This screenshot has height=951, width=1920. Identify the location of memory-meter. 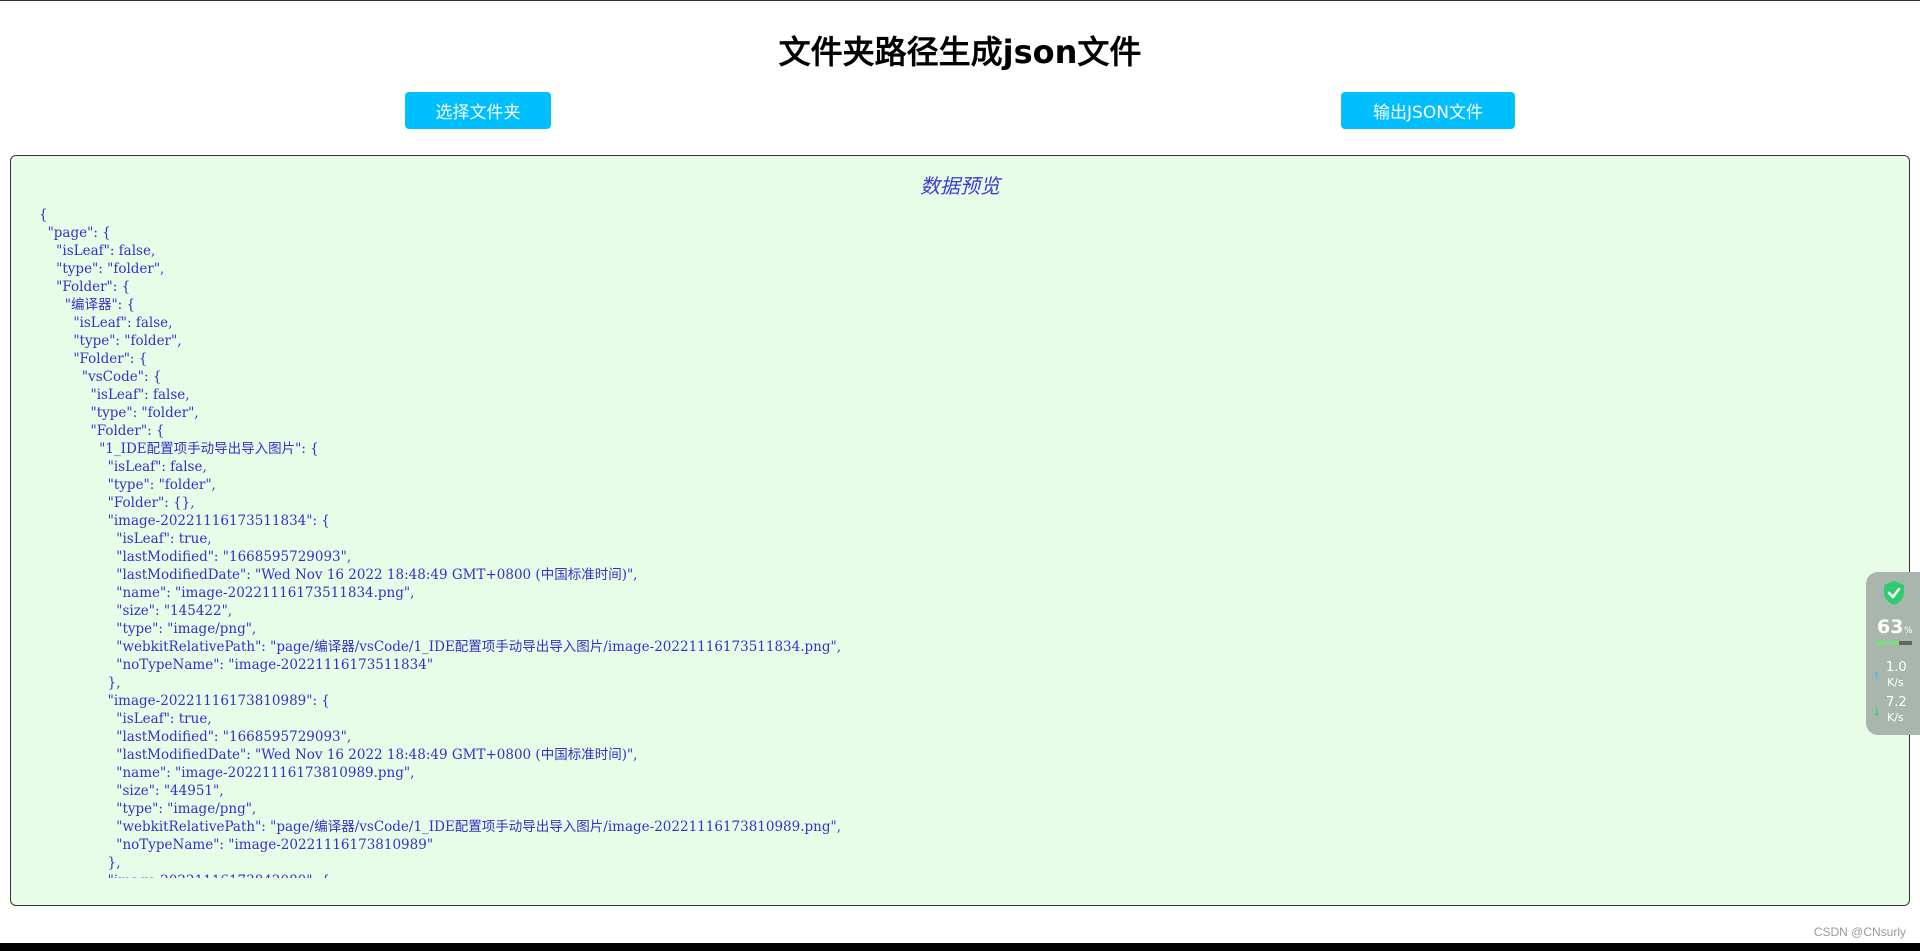
(1894, 643).